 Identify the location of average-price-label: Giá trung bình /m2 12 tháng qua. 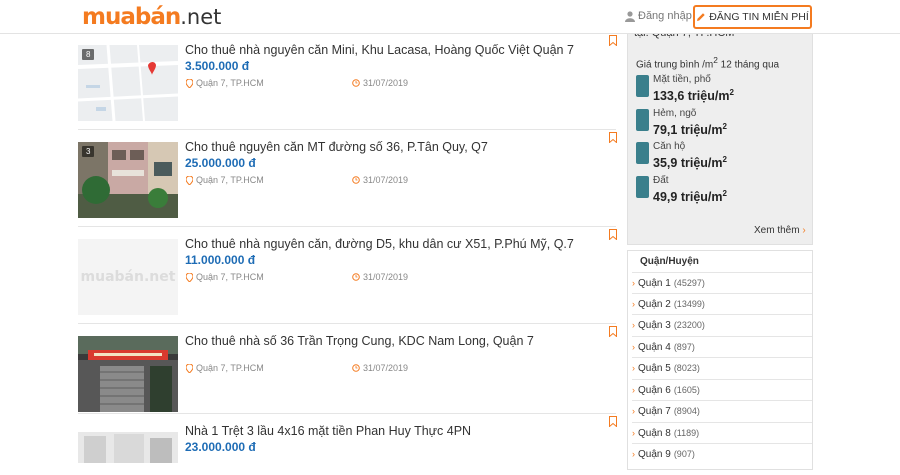
(707, 62).